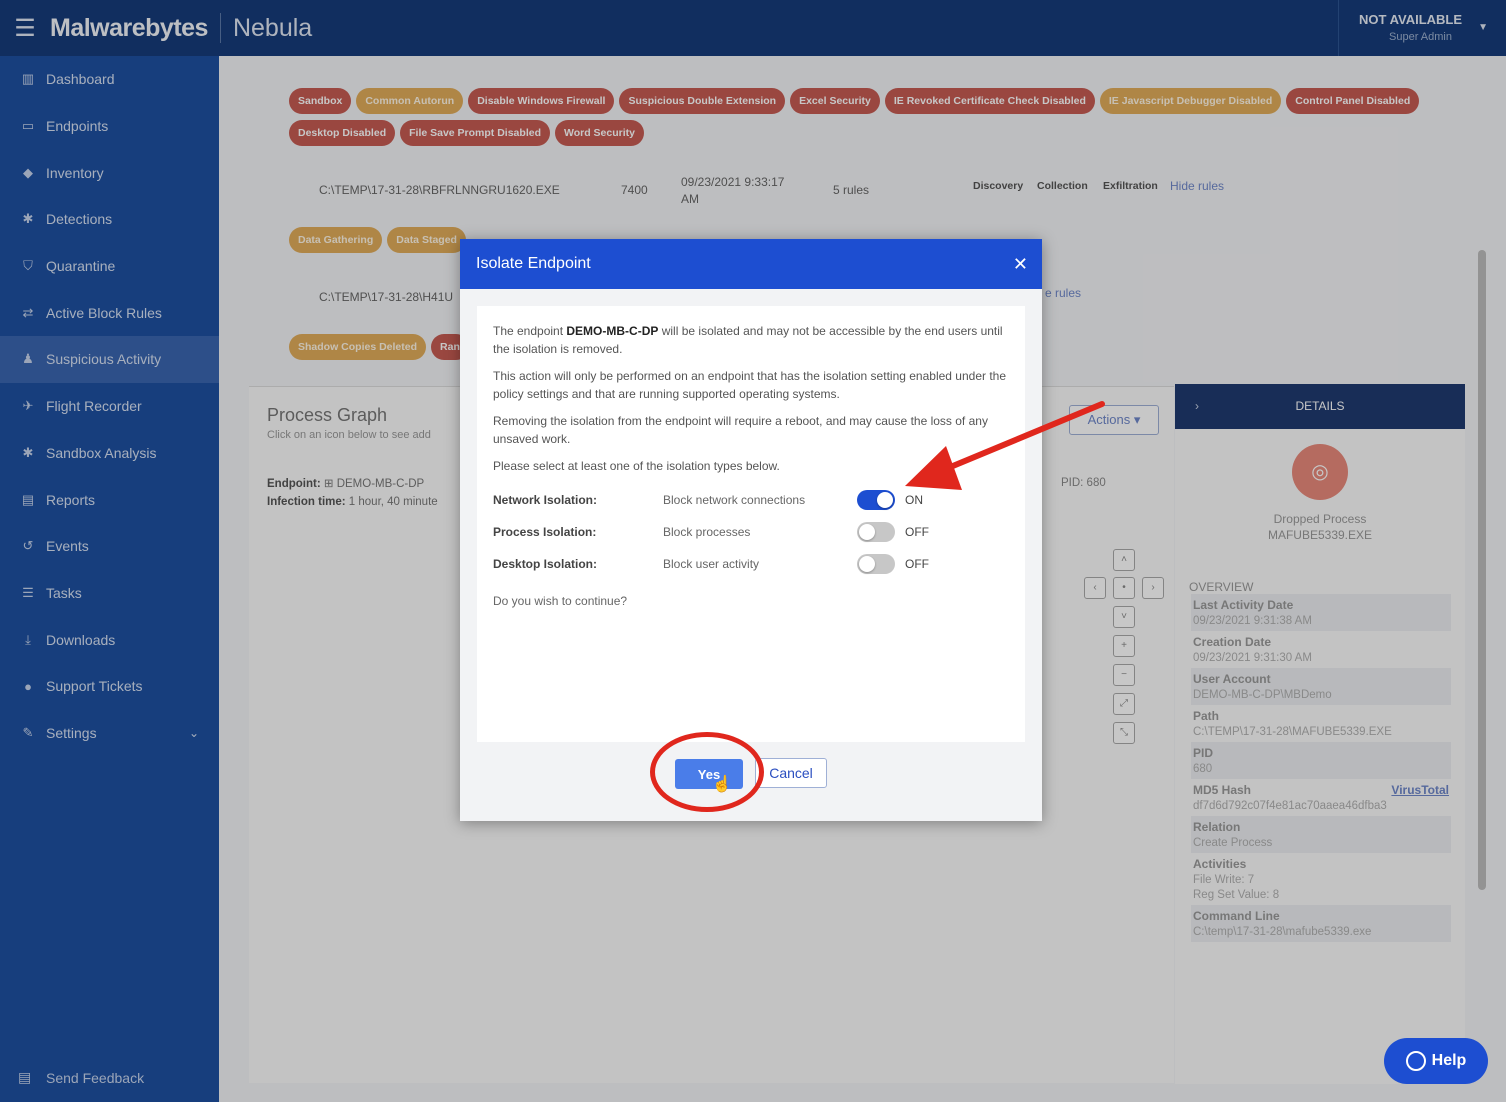 The width and height of the screenshot is (1506, 1102). I want to click on isolation-label: Network Isolation:, so click(545, 500).